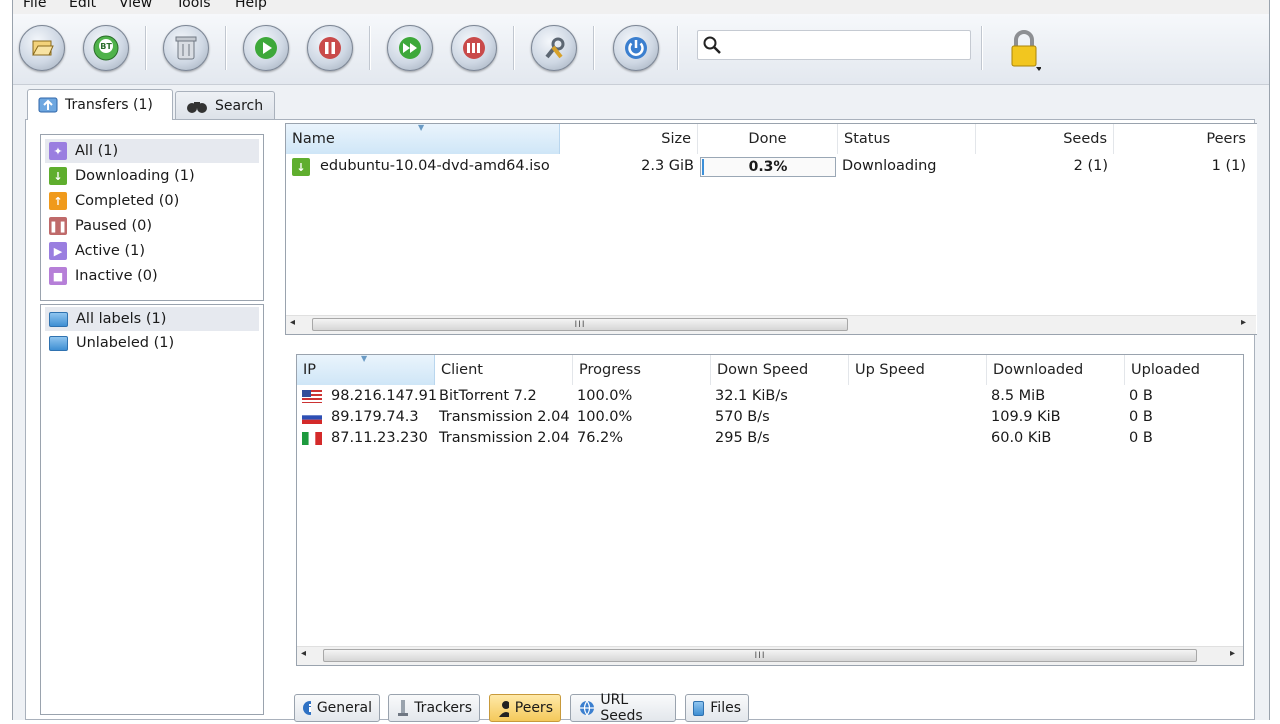 The width and height of the screenshot is (1280, 724). I want to click on label-unlabeled: Unlabeled (1), so click(152, 343).